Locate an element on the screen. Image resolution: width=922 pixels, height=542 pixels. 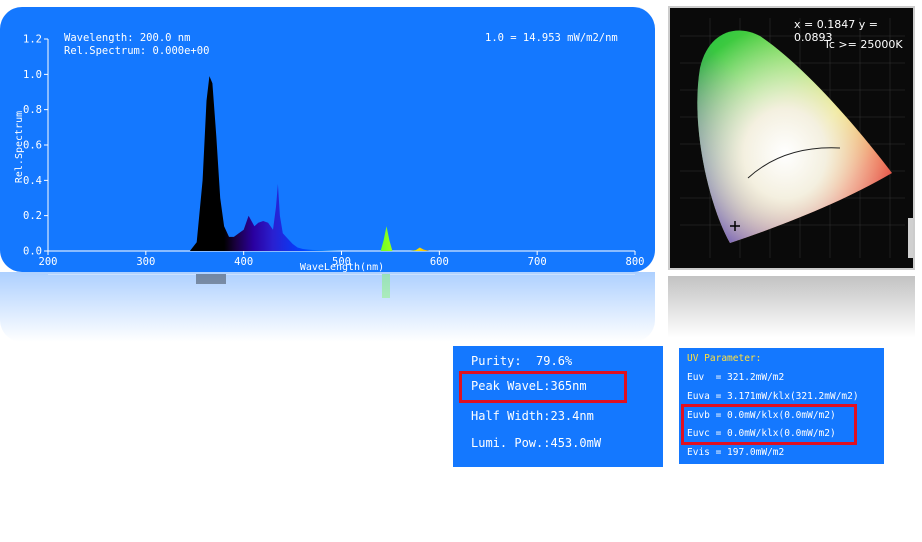
reflection-graphic is located at coordinates (341, 286).